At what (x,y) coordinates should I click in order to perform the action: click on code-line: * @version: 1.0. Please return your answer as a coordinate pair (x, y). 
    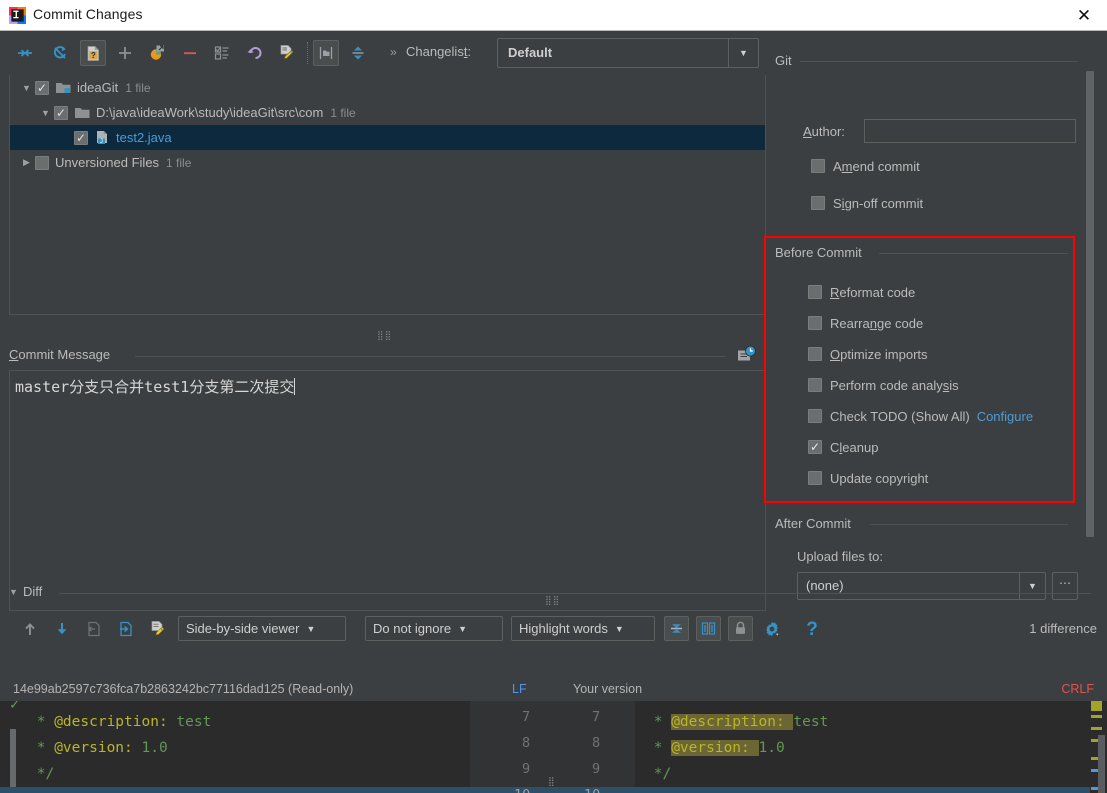
    Looking at the image, I should click on (98, 748).